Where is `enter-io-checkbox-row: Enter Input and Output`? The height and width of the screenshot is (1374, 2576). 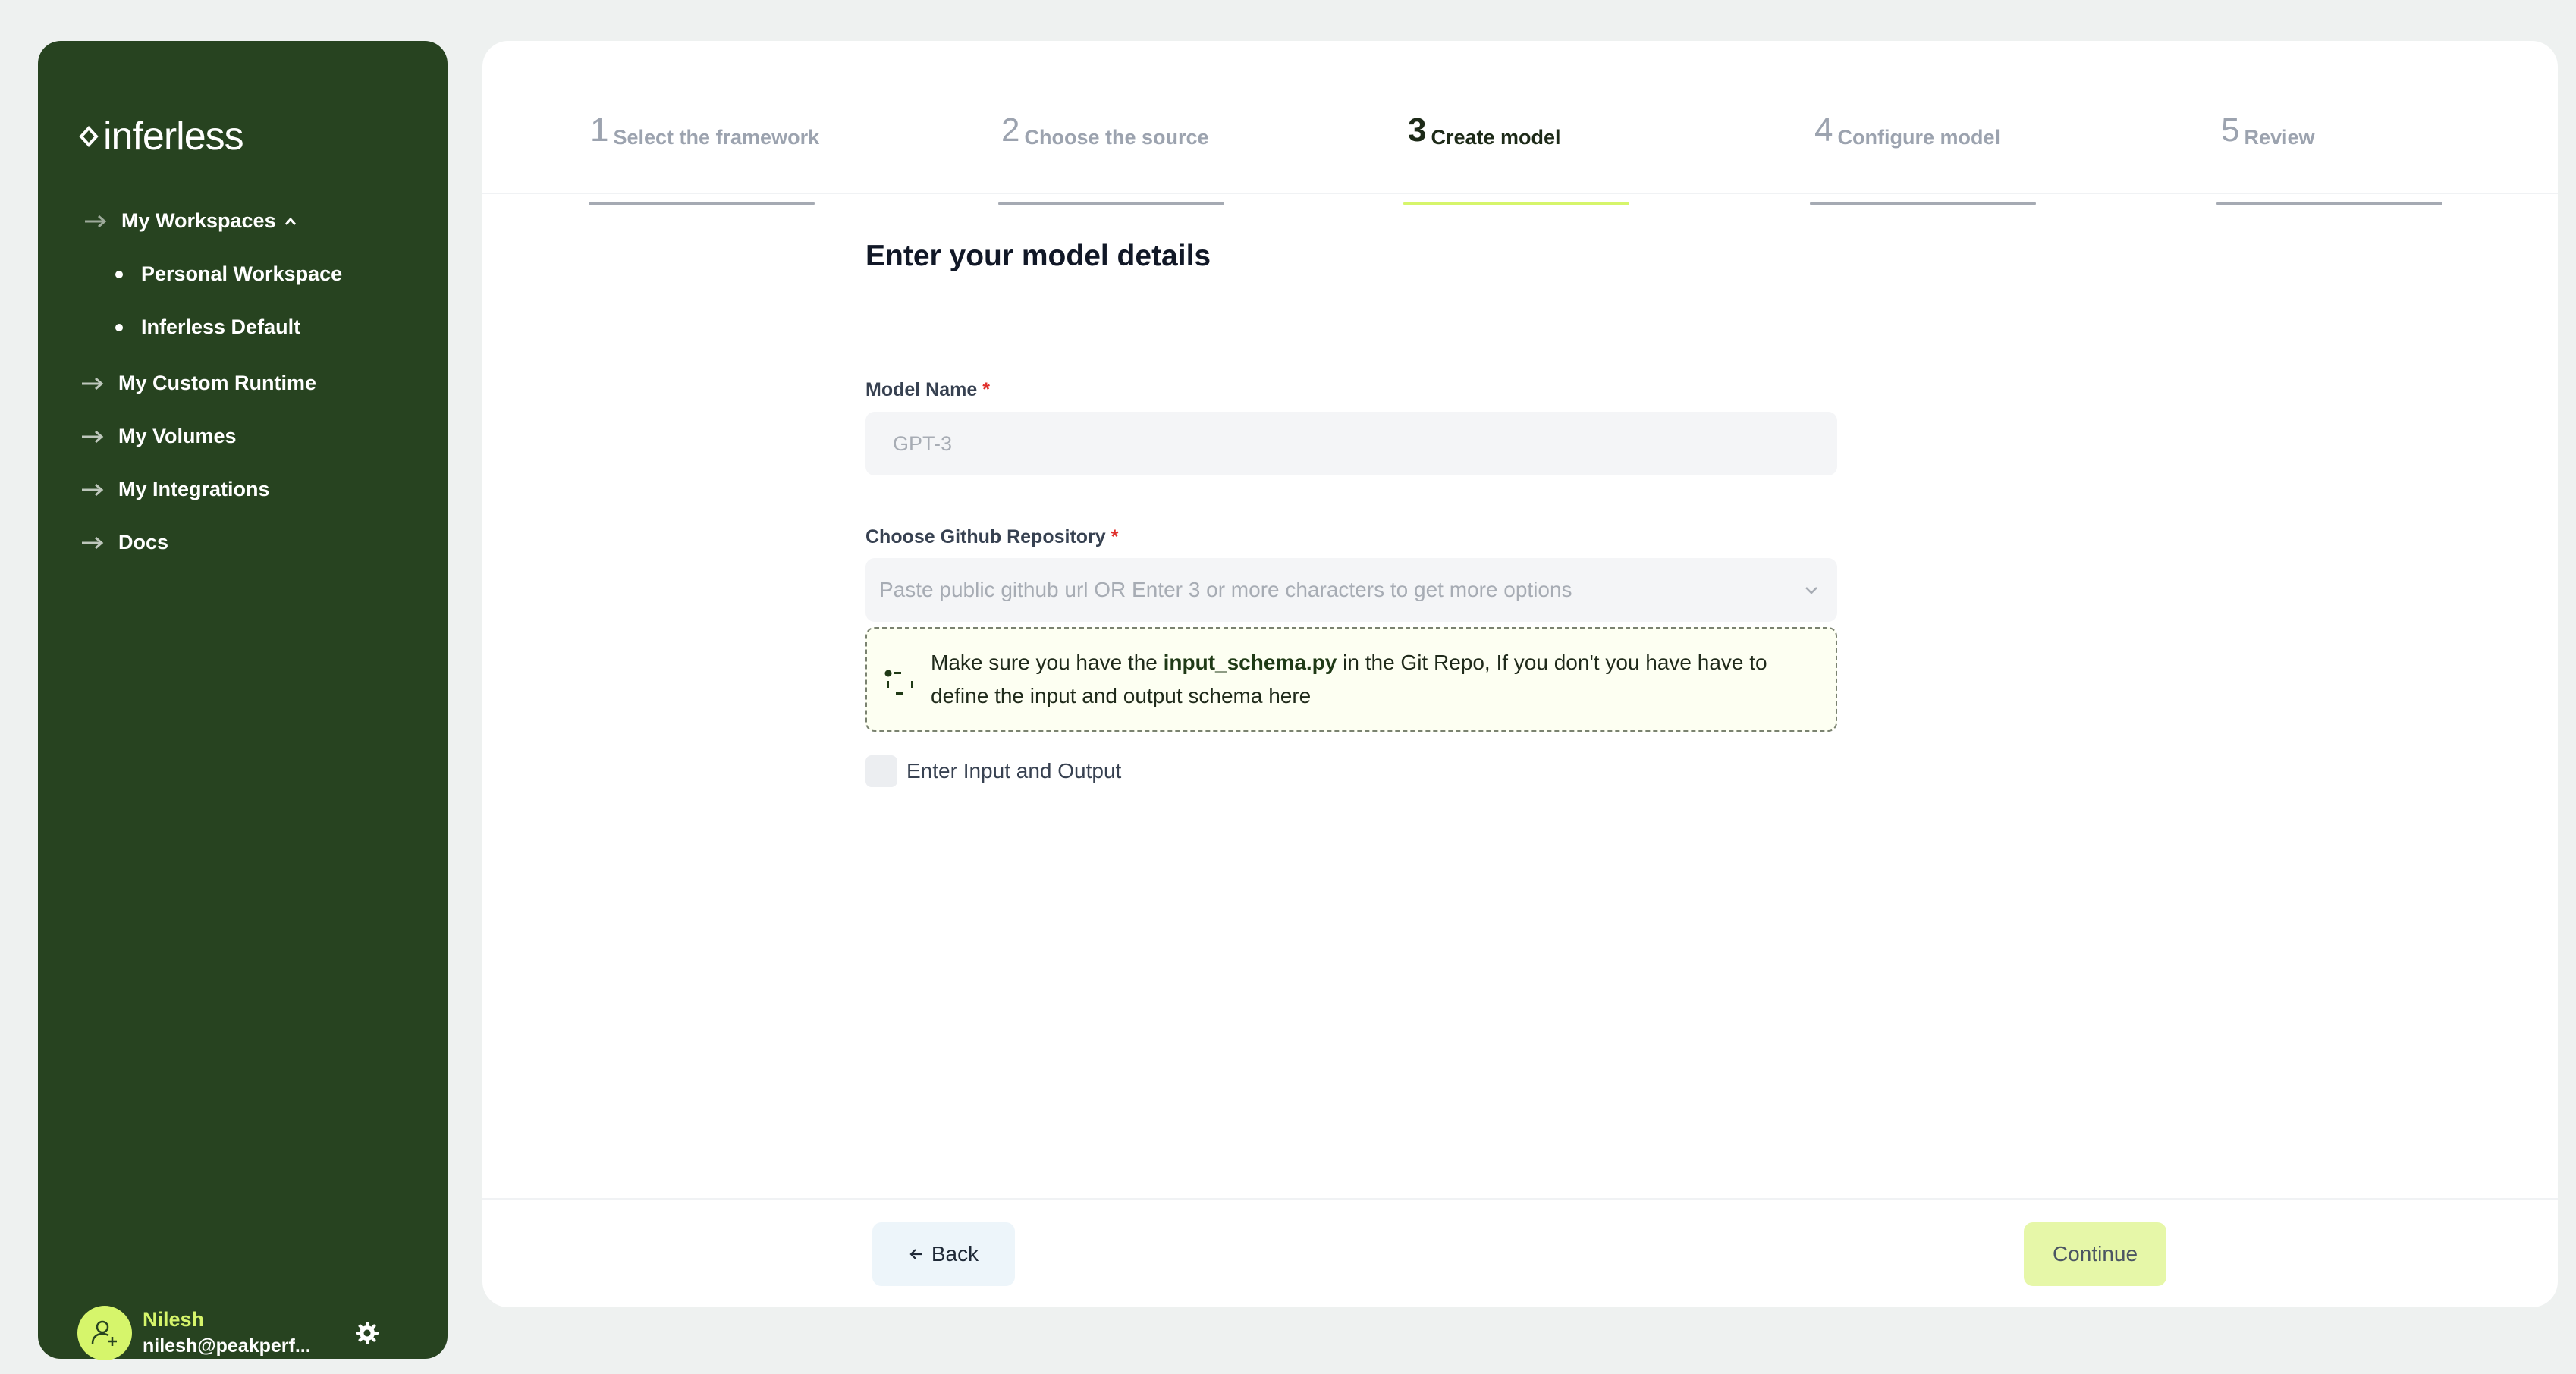
enter-io-checkbox-row: Enter Input and Output is located at coordinates (993, 771).